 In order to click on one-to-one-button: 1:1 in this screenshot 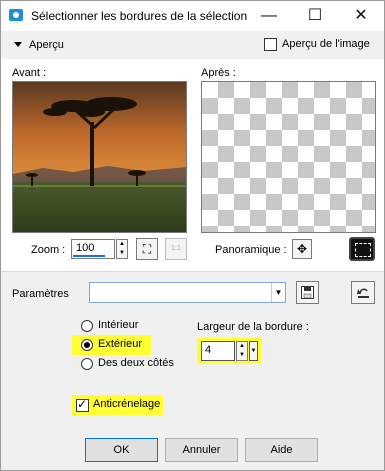, I will do `click(176, 249)`.